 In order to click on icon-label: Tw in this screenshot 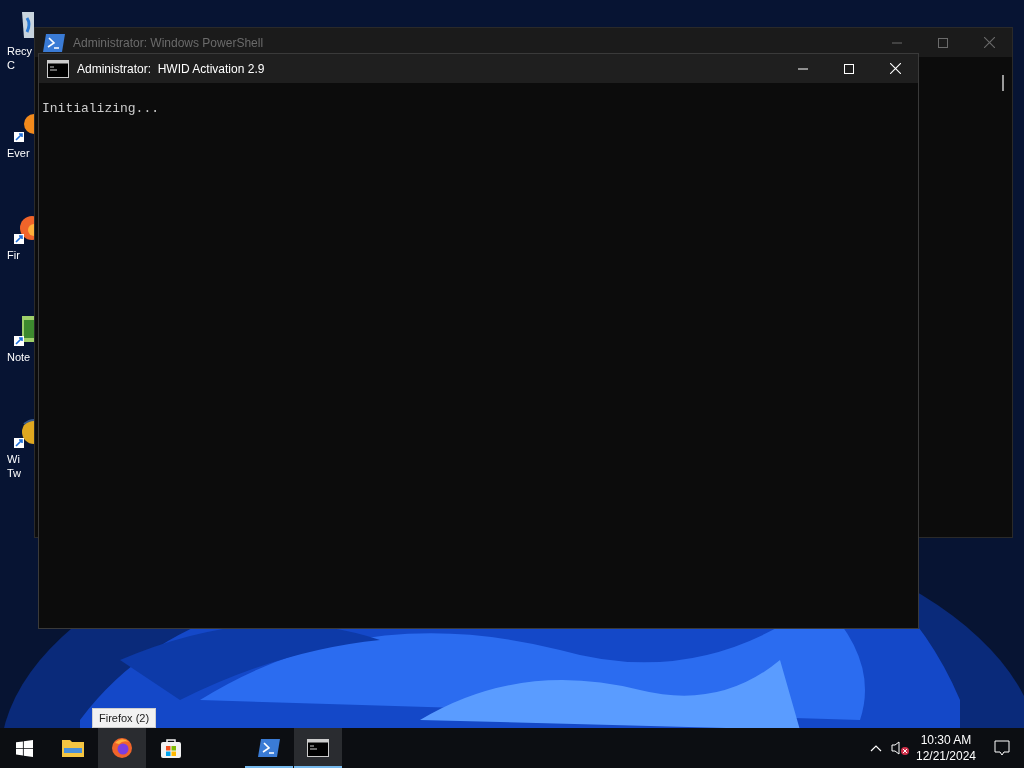, I will do `click(14, 473)`.